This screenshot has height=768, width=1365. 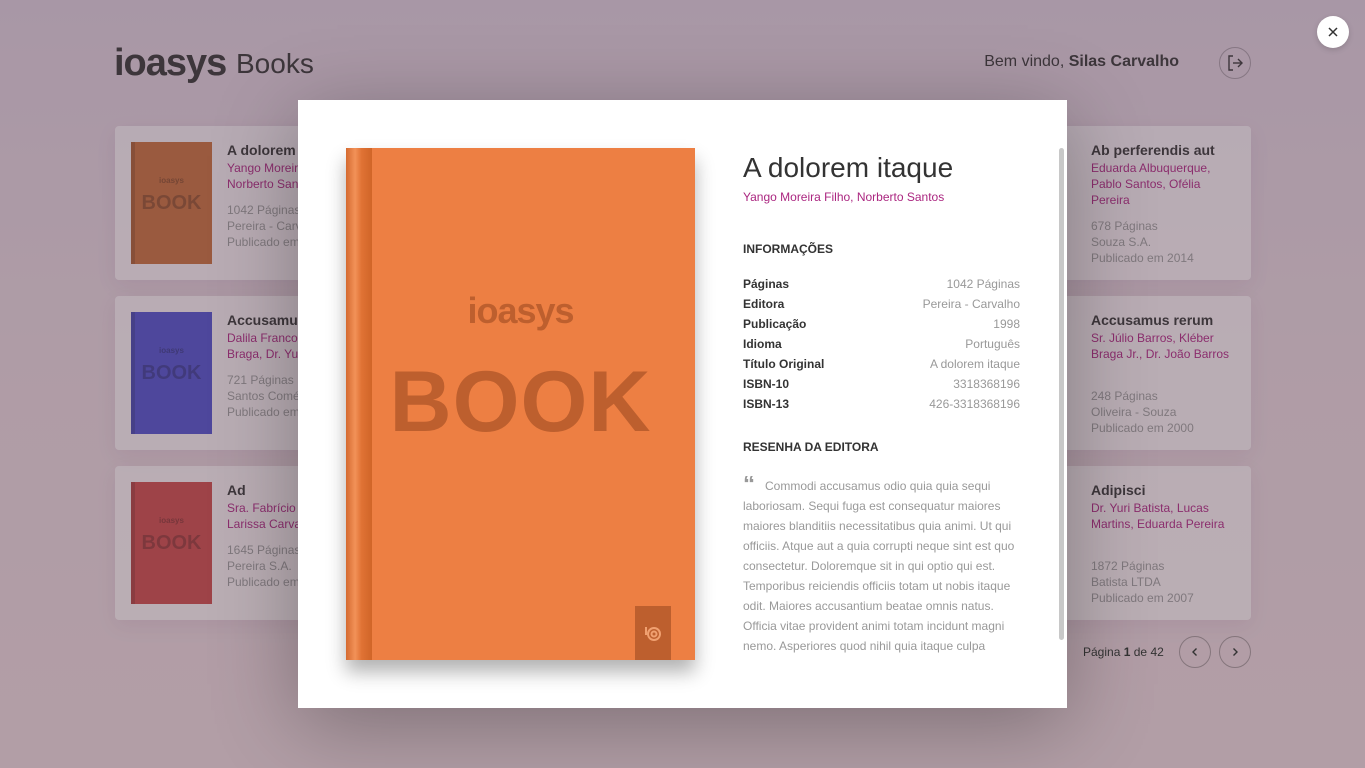 What do you see at coordinates (881, 304) in the screenshot?
I see `info-row-publisher: Editora Pereira - Carvalho` at bounding box center [881, 304].